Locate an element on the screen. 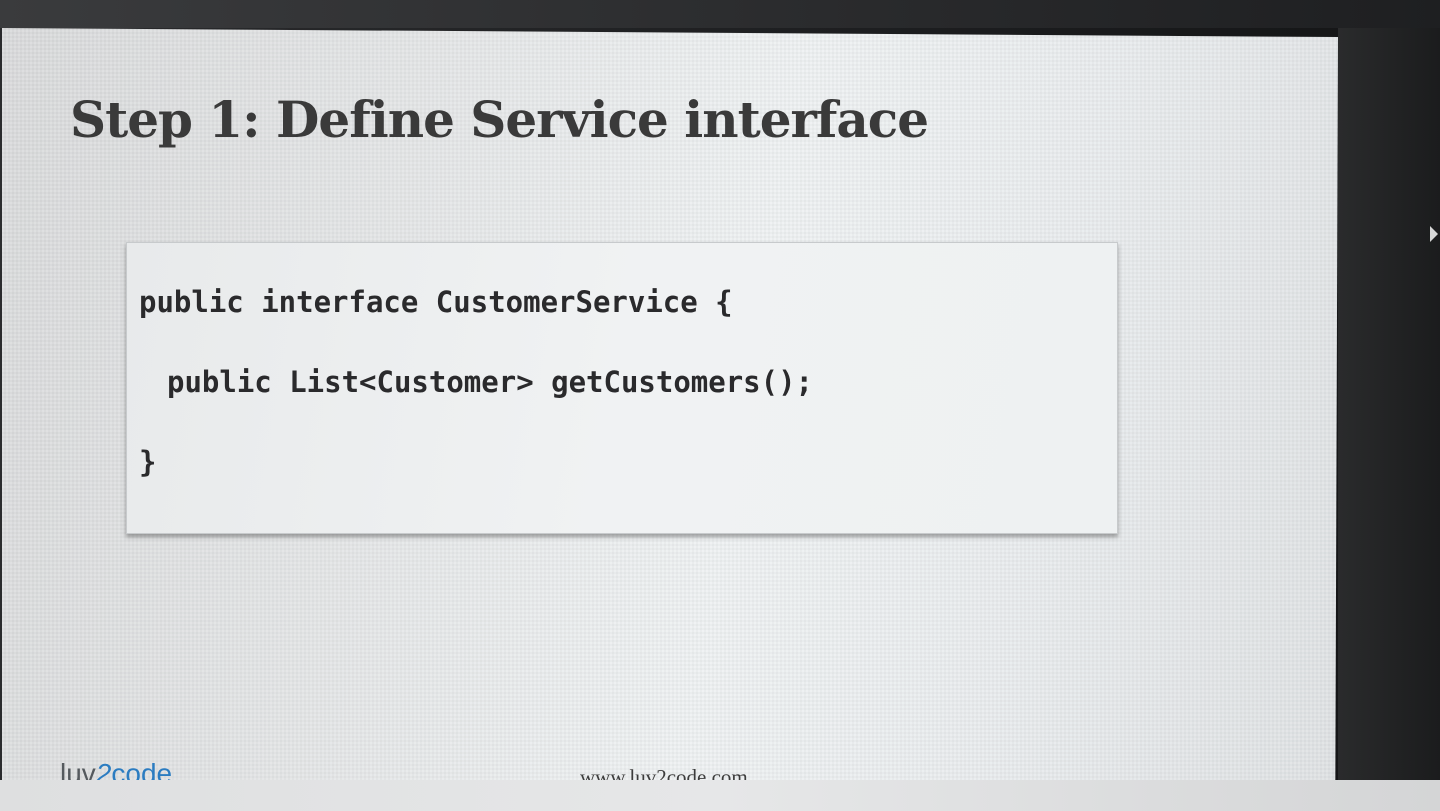  top-bar is located at coordinates (720, 14).